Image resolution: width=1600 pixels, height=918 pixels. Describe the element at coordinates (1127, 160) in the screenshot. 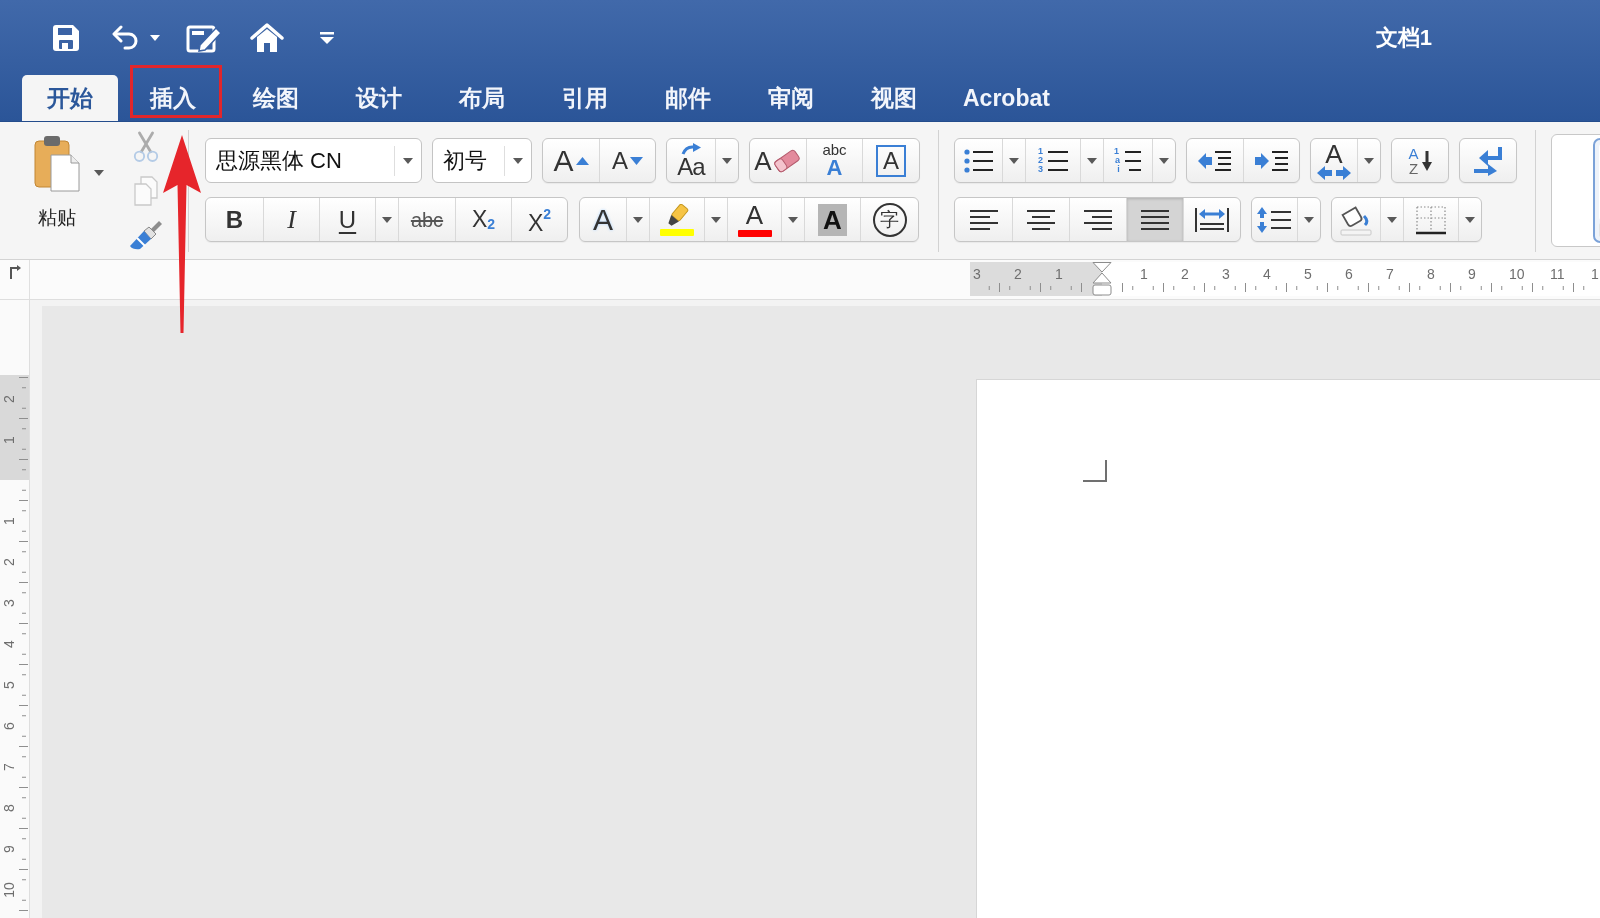

I see `multilevel-list-button: 1 a i` at that location.